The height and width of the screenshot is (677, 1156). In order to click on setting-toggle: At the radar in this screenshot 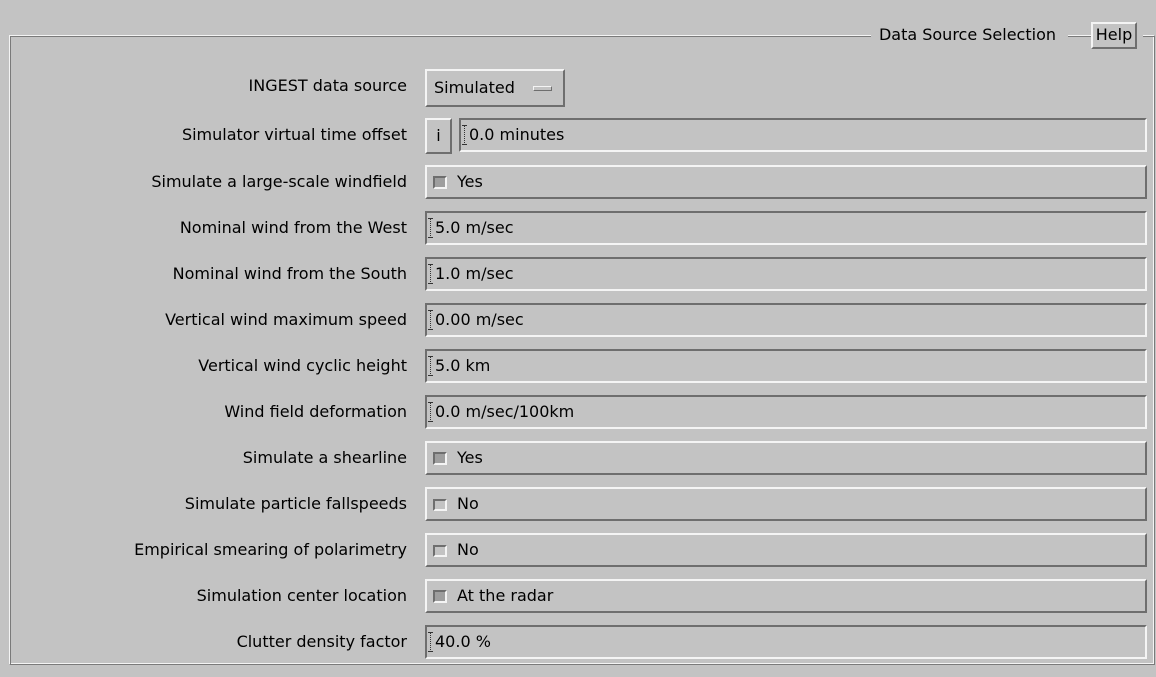, I will do `click(786, 596)`.